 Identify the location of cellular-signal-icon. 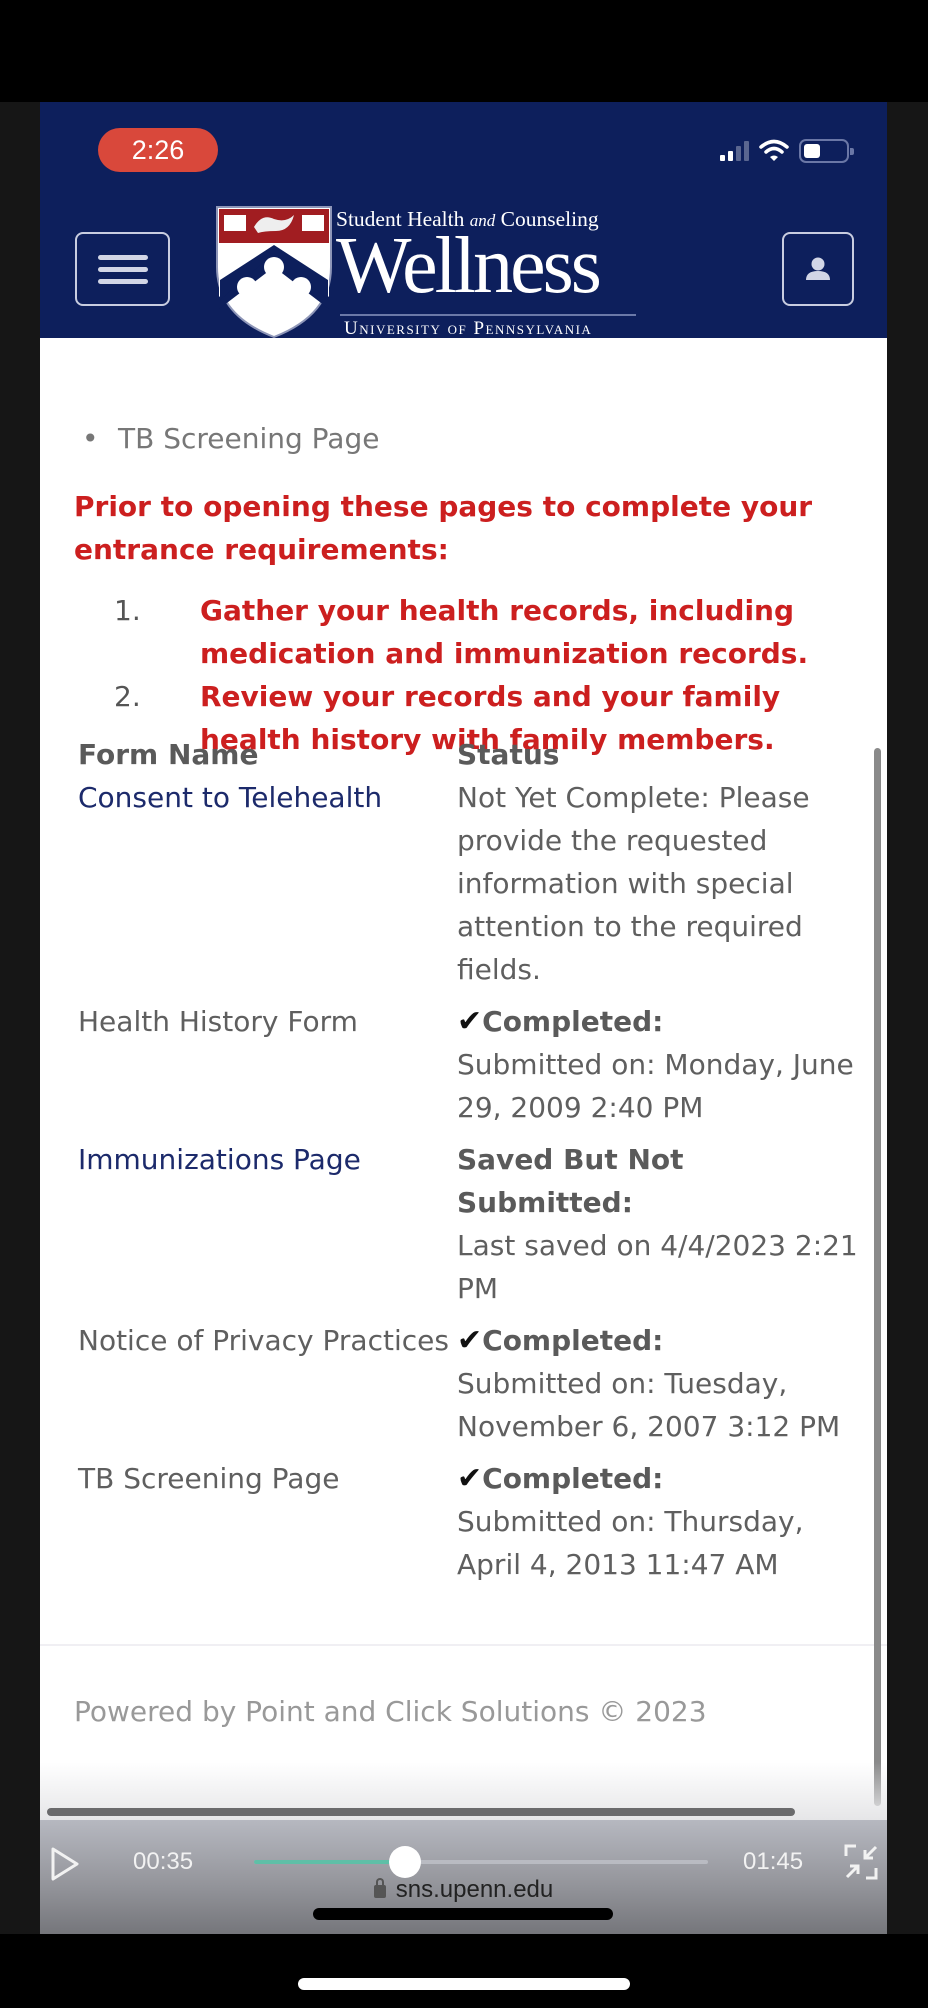
(734, 151).